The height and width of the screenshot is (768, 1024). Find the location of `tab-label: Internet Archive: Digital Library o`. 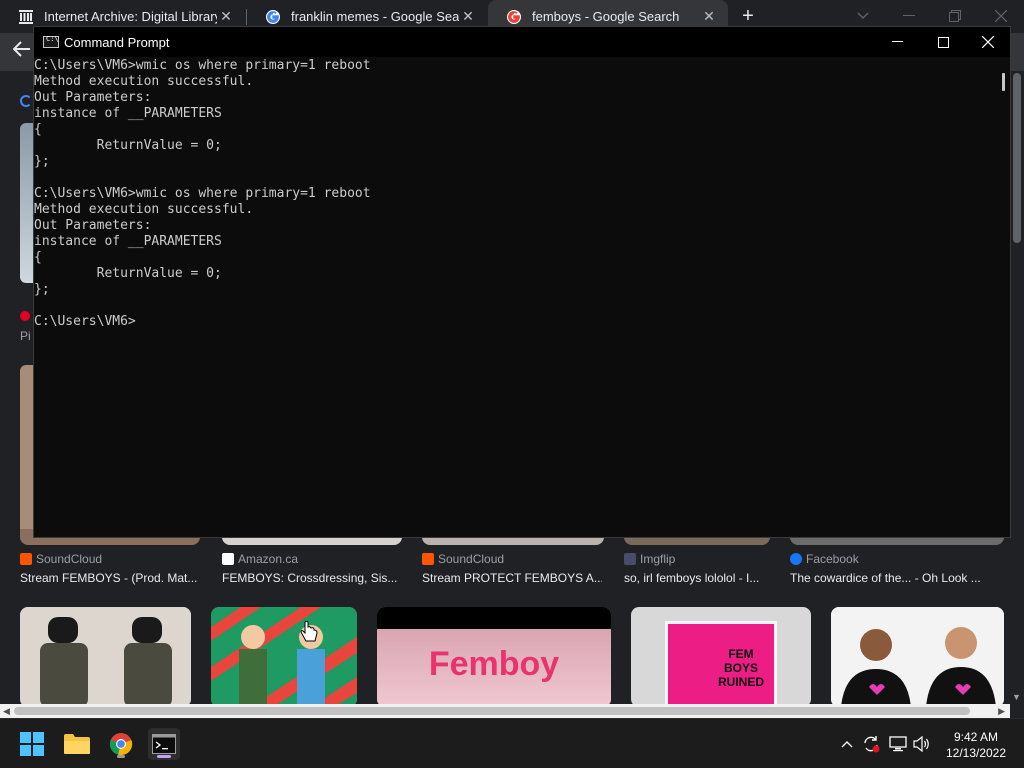

tab-label: Internet Archive: Digital Library o is located at coordinates (130, 16).